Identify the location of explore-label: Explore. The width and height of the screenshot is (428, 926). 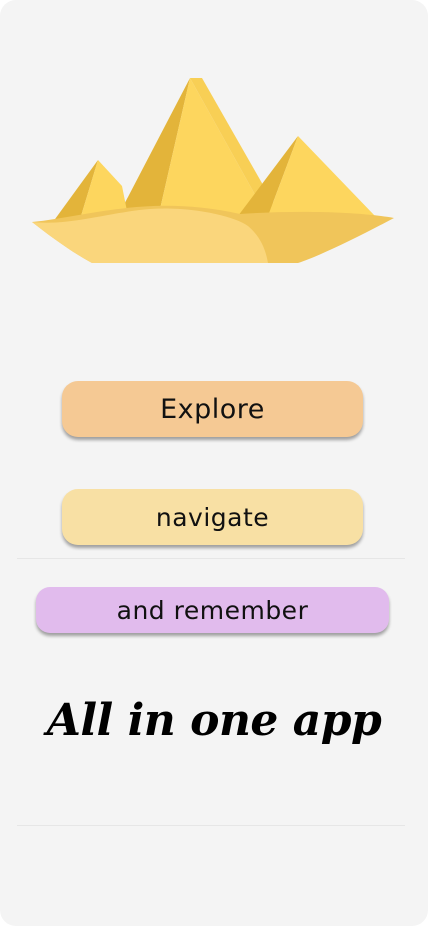
(212, 409).